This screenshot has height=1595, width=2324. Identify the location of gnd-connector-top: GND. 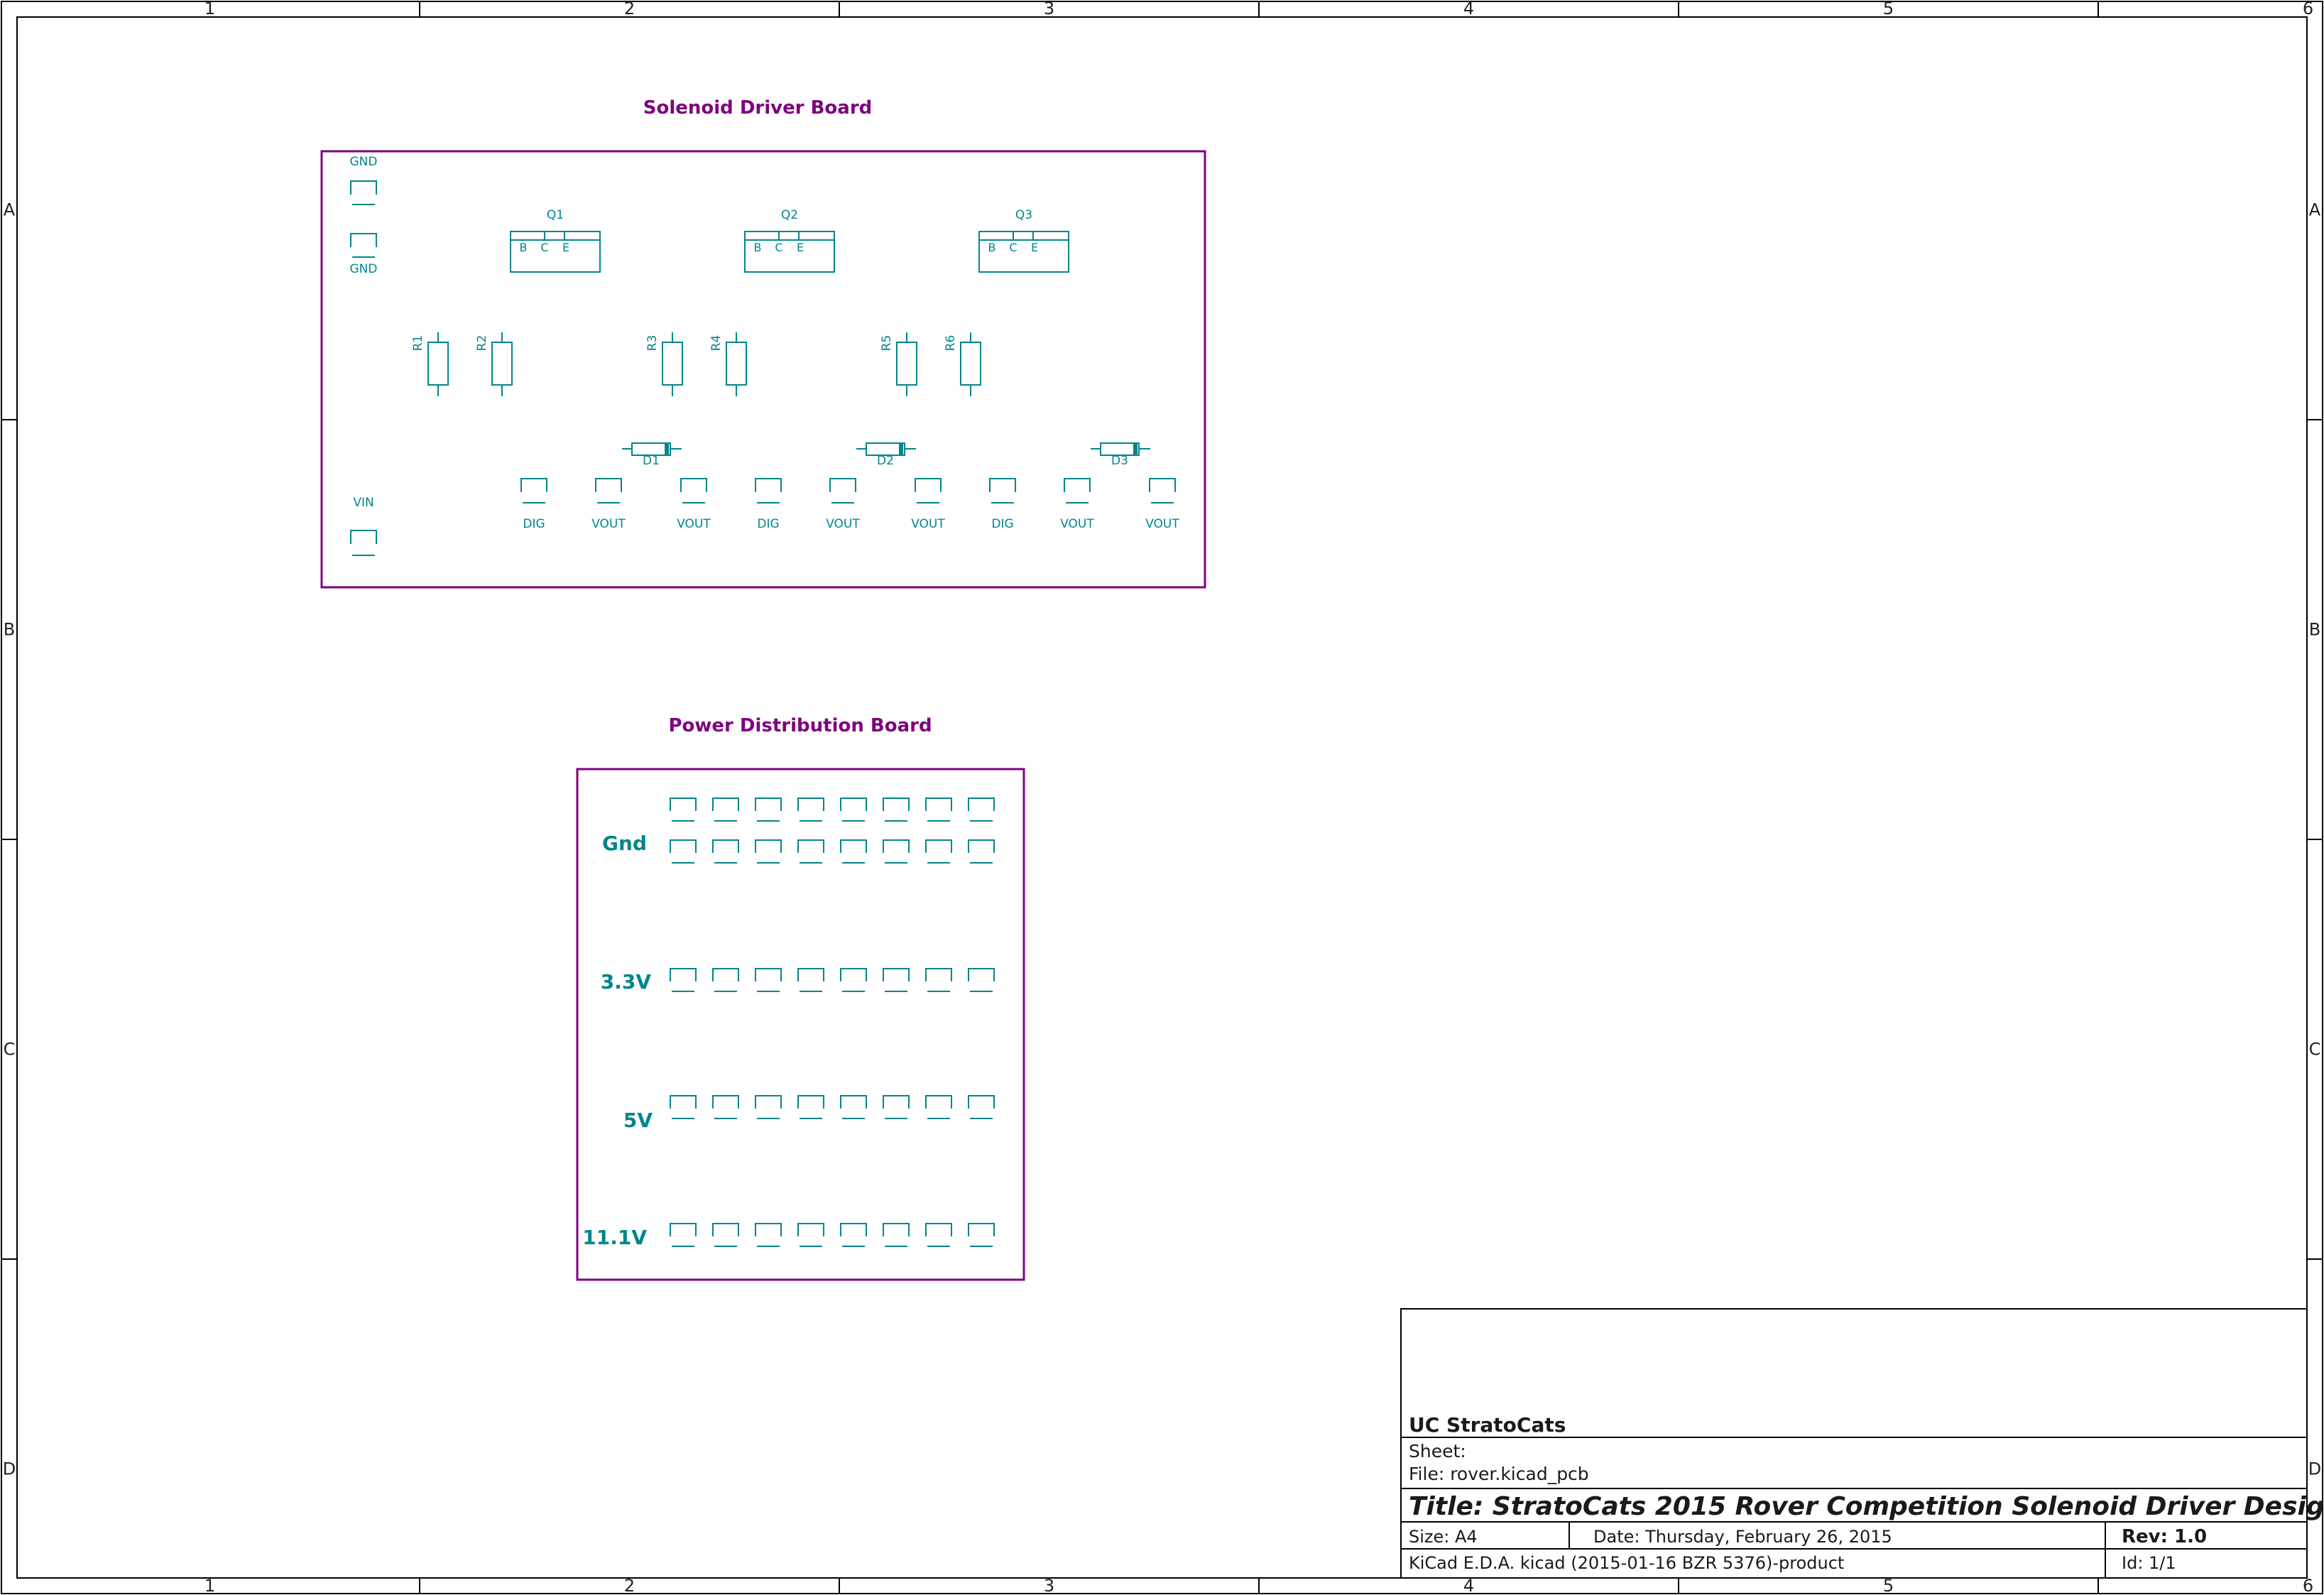
(363, 180).